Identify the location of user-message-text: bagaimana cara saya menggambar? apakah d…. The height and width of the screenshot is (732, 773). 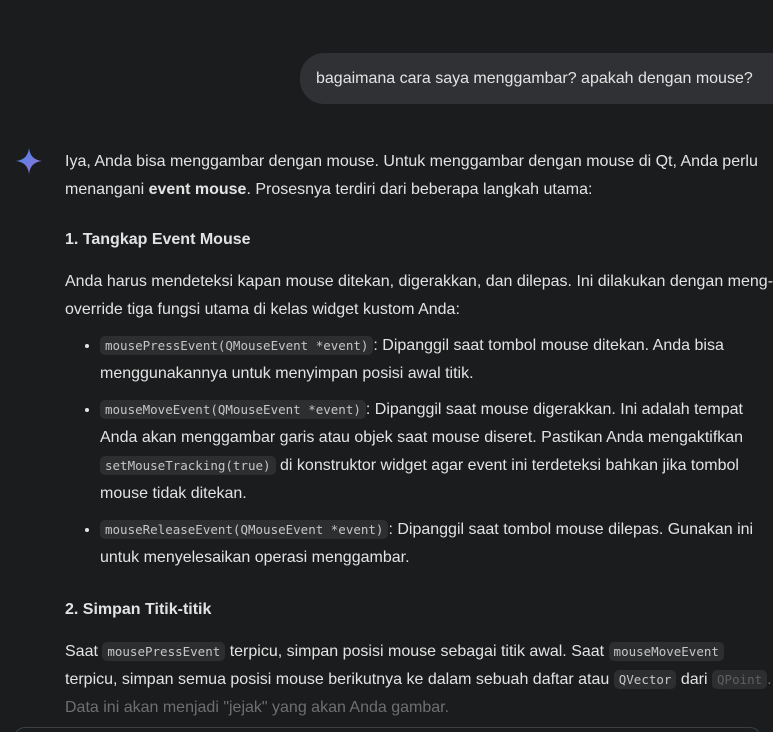
(534, 78).